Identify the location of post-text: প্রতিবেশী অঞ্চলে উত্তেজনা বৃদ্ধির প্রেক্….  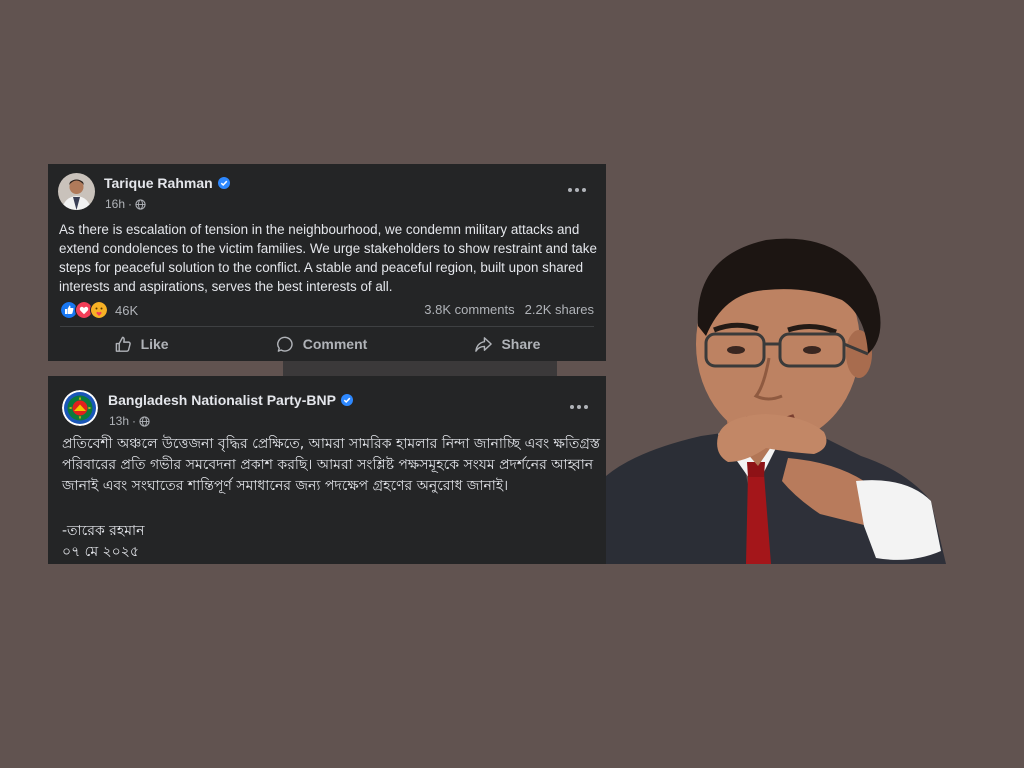
(331, 465).